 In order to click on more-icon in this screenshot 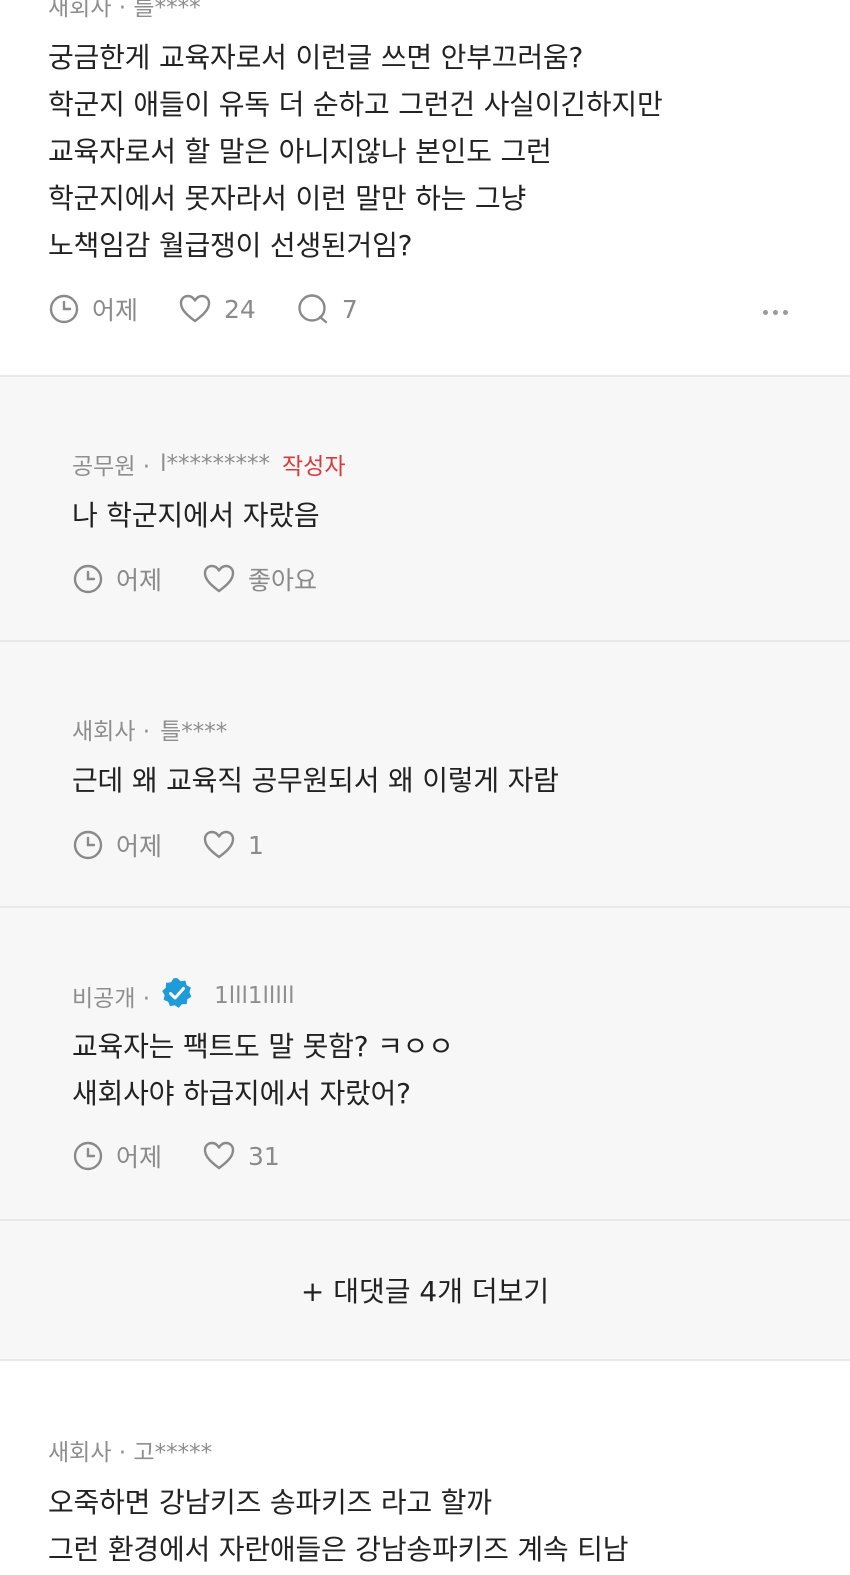, I will do `click(775, 312)`.